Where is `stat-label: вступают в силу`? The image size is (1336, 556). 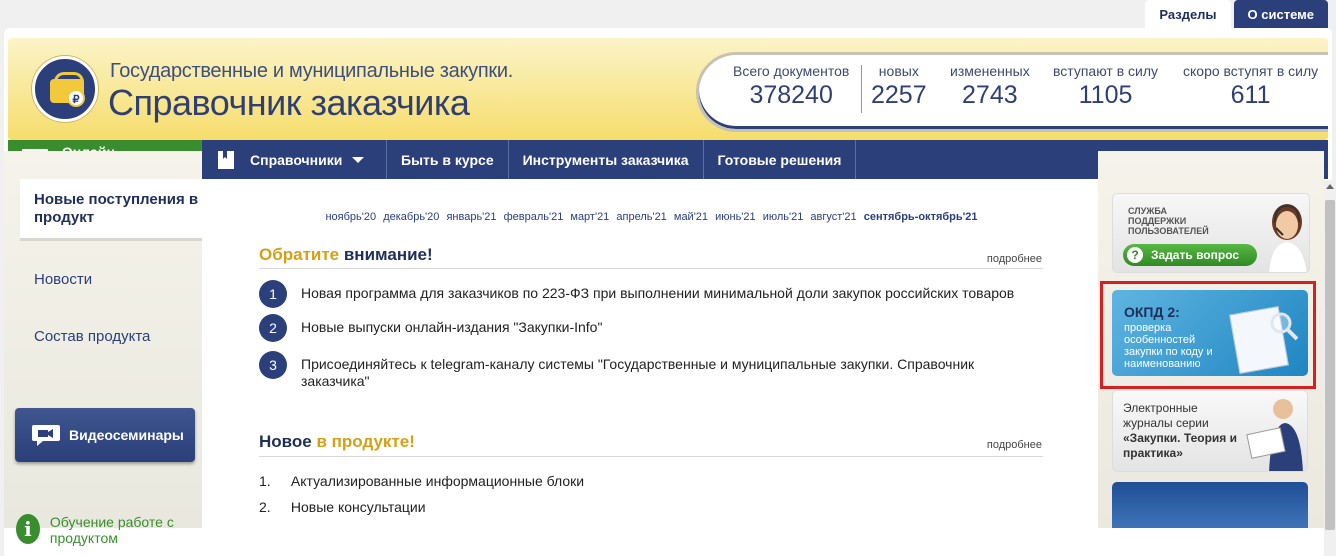 stat-label: вступают в силу is located at coordinates (1106, 71).